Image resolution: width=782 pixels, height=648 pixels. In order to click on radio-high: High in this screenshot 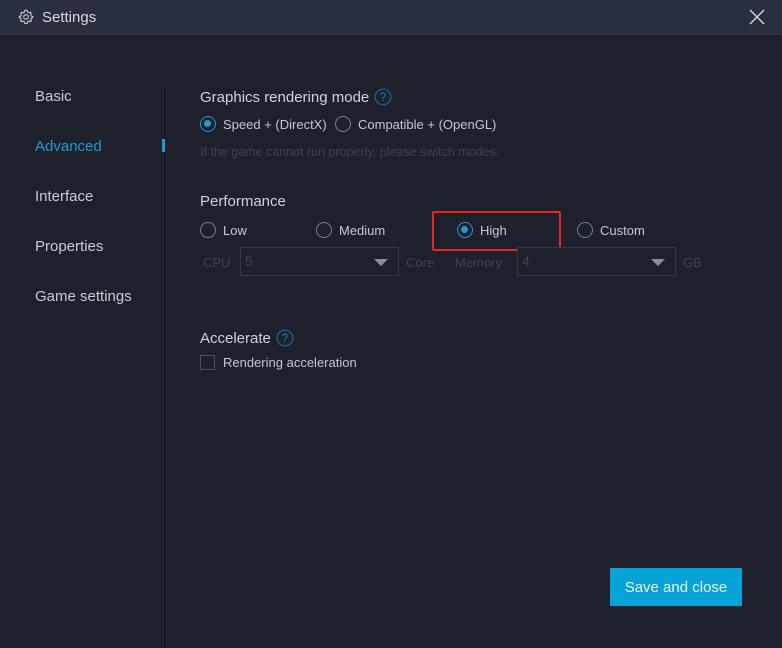, I will do `click(482, 230)`.